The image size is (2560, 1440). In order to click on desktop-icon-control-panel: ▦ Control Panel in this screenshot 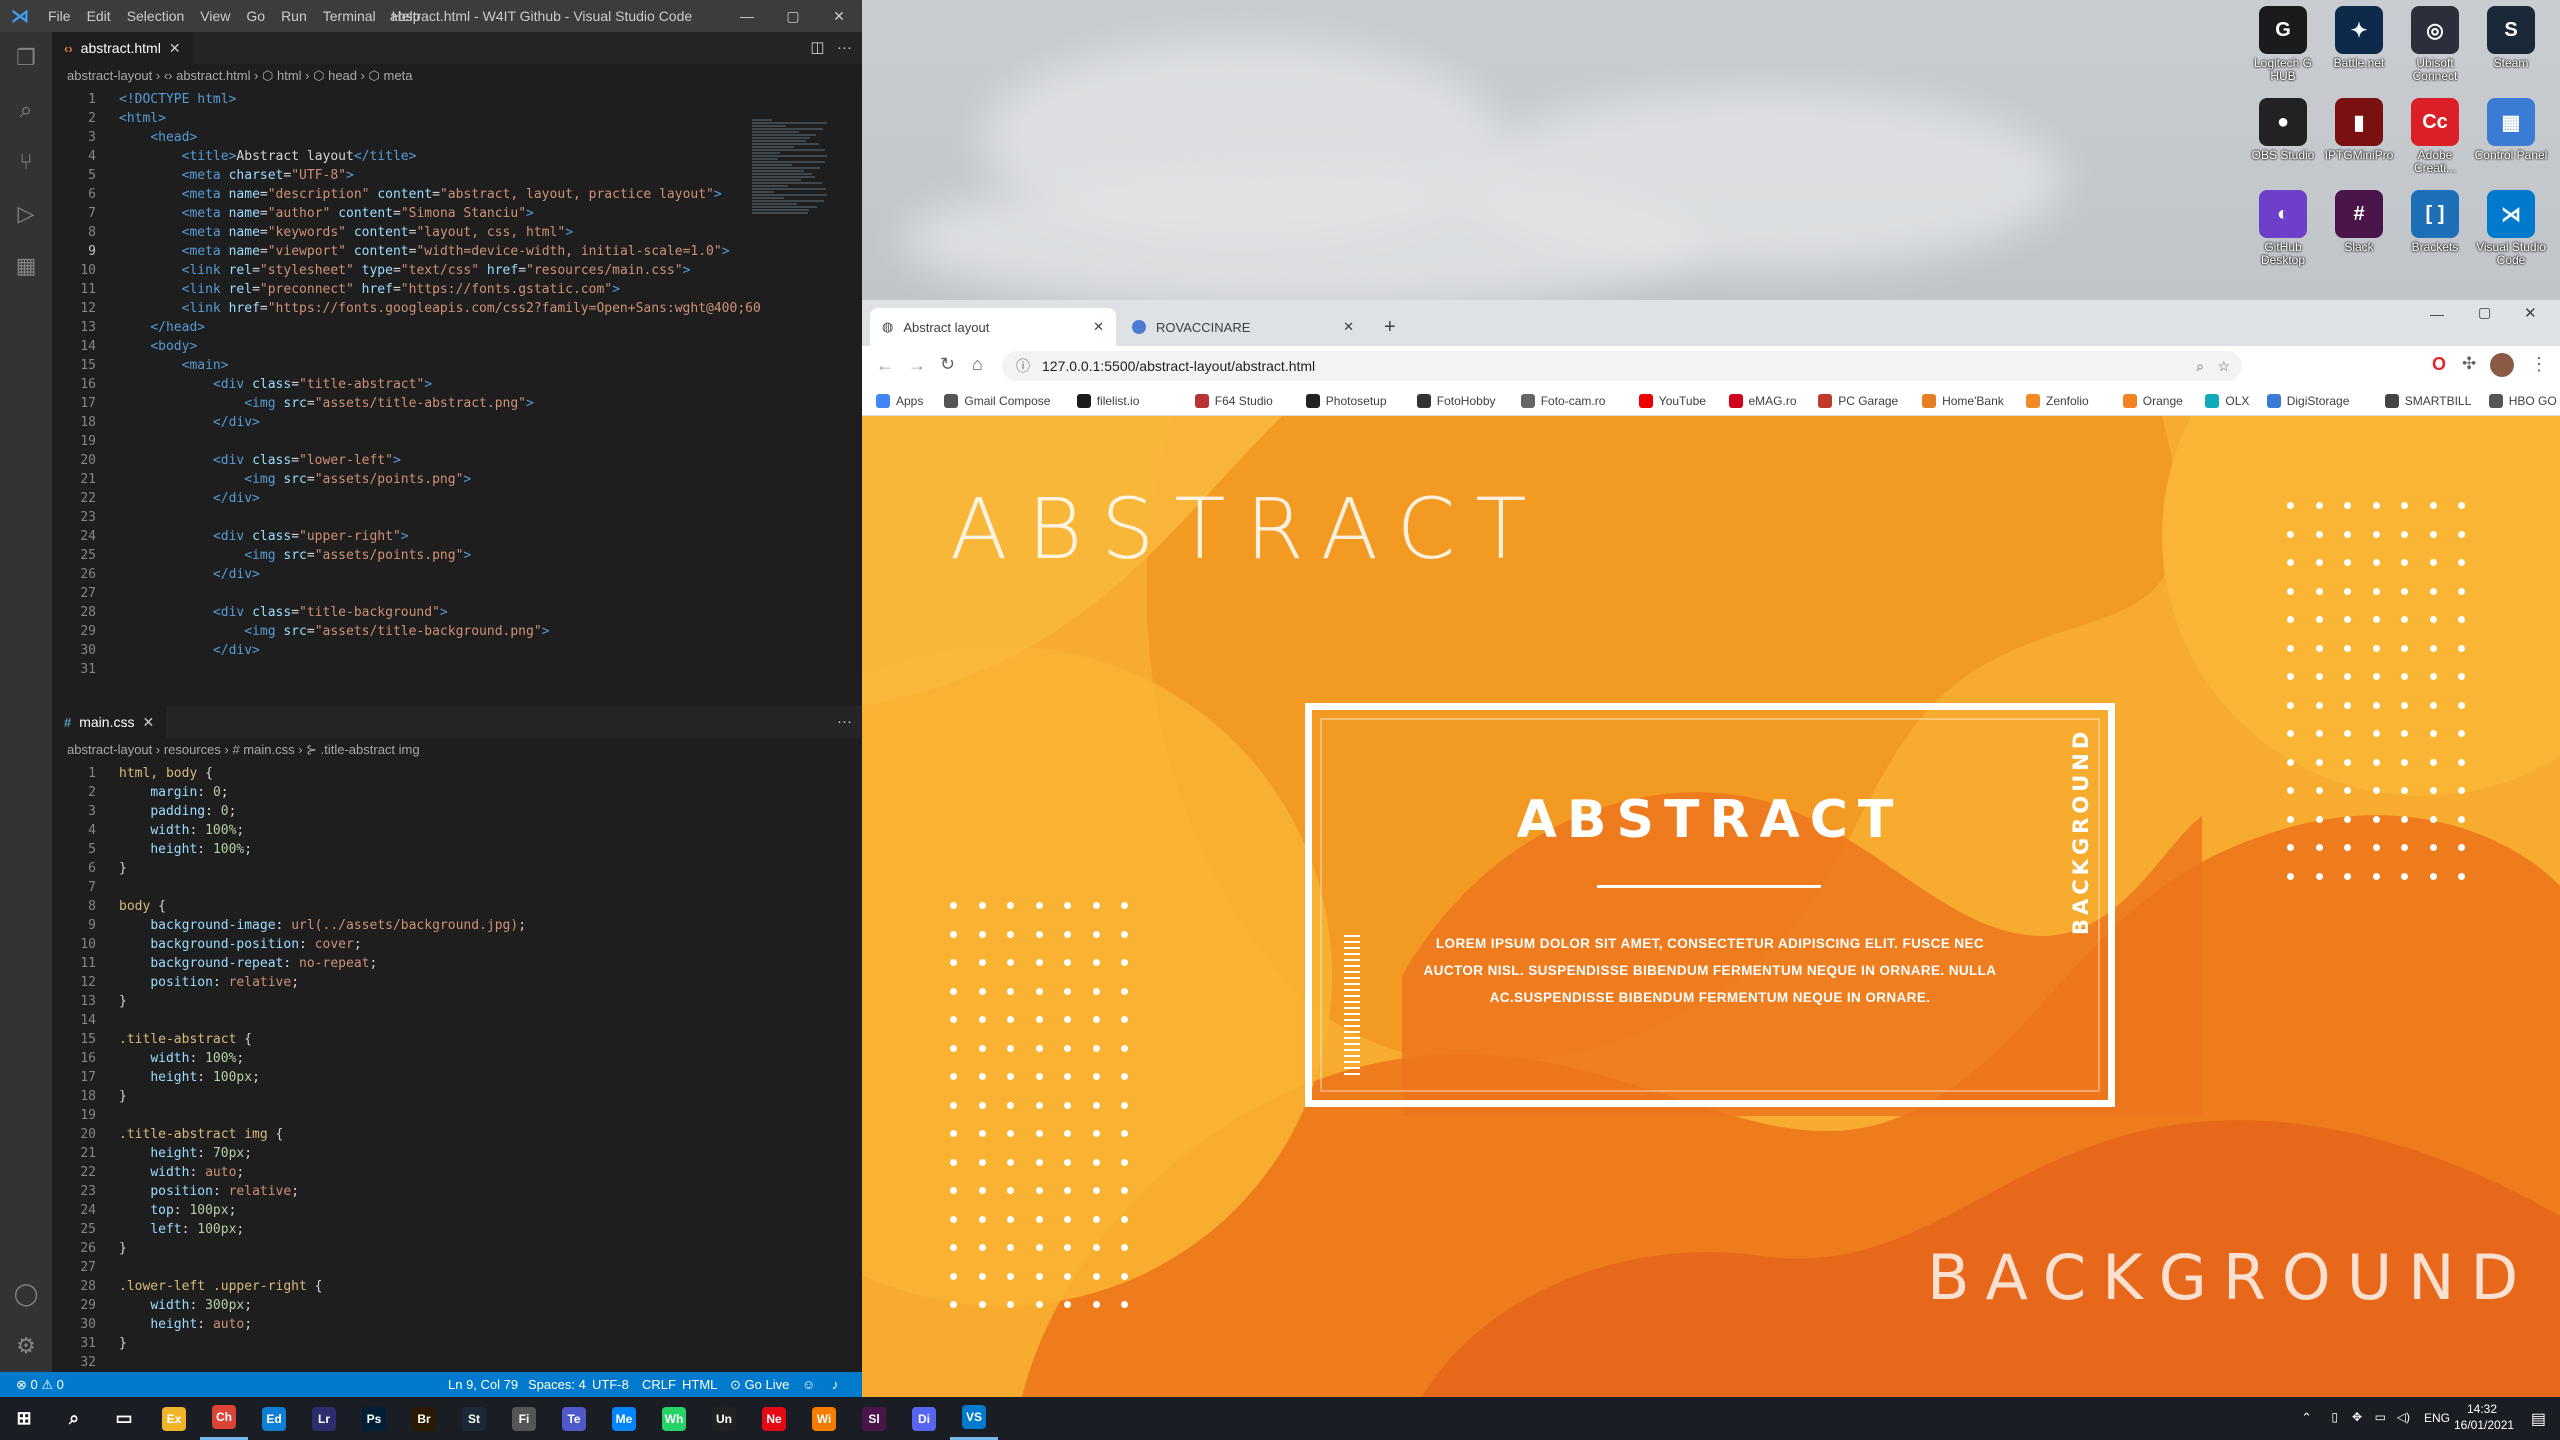, I will do `click(2511, 130)`.